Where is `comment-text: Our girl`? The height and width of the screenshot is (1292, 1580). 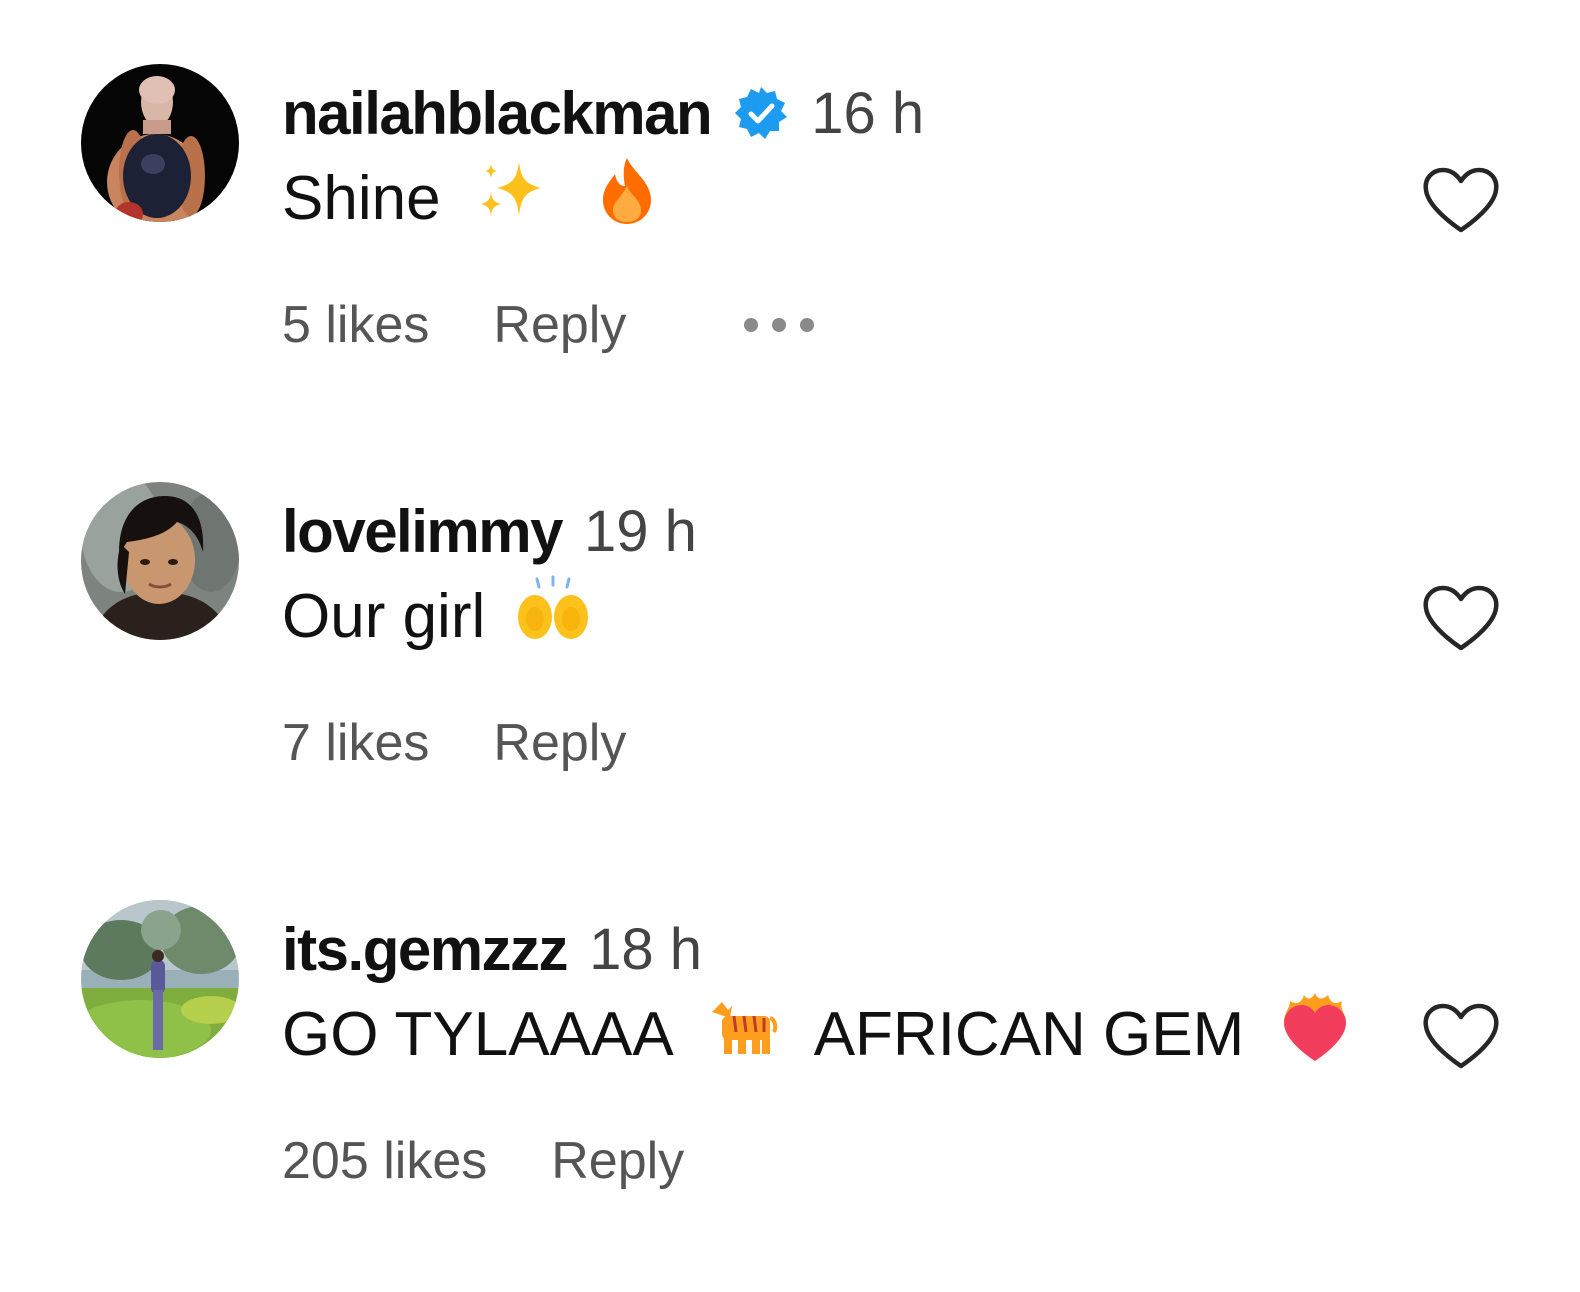 comment-text: Our girl is located at coordinates (436, 614).